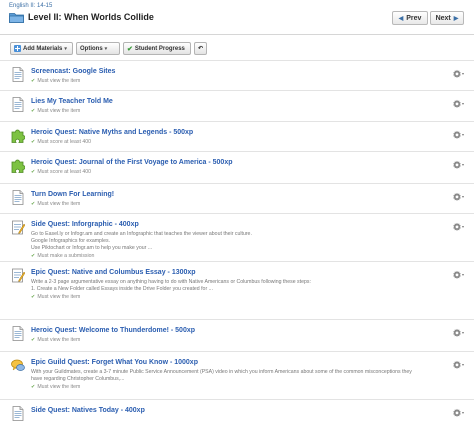  What do you see at coordinates (18, 365) in the screenshot?
I see `discussion-icon` at bounding box center [18, 365].